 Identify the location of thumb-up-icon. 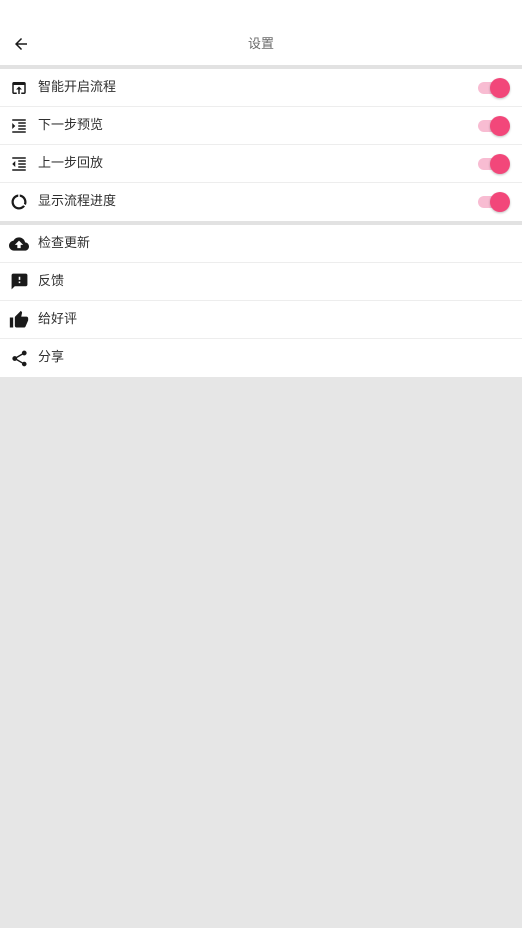
(19, 320).